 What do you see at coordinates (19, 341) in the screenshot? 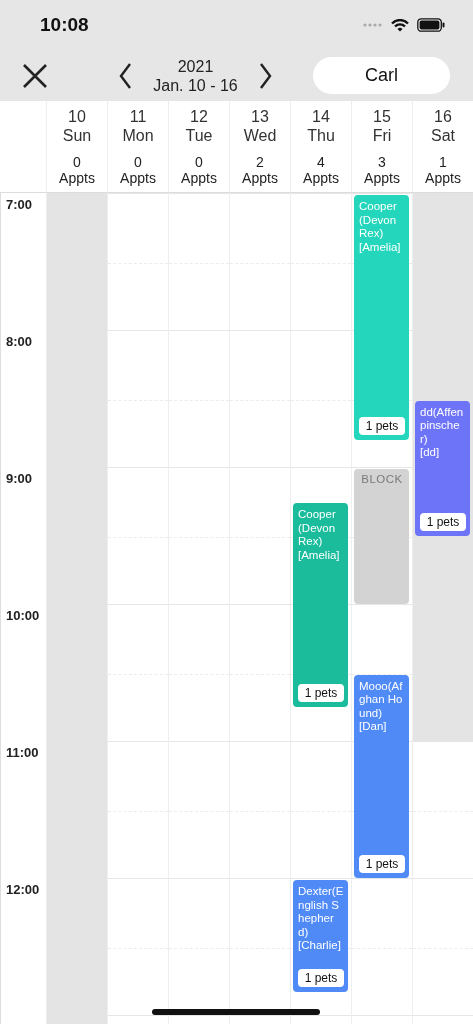
I see `hour-label: 8:00` at bounding box center [19, 341].